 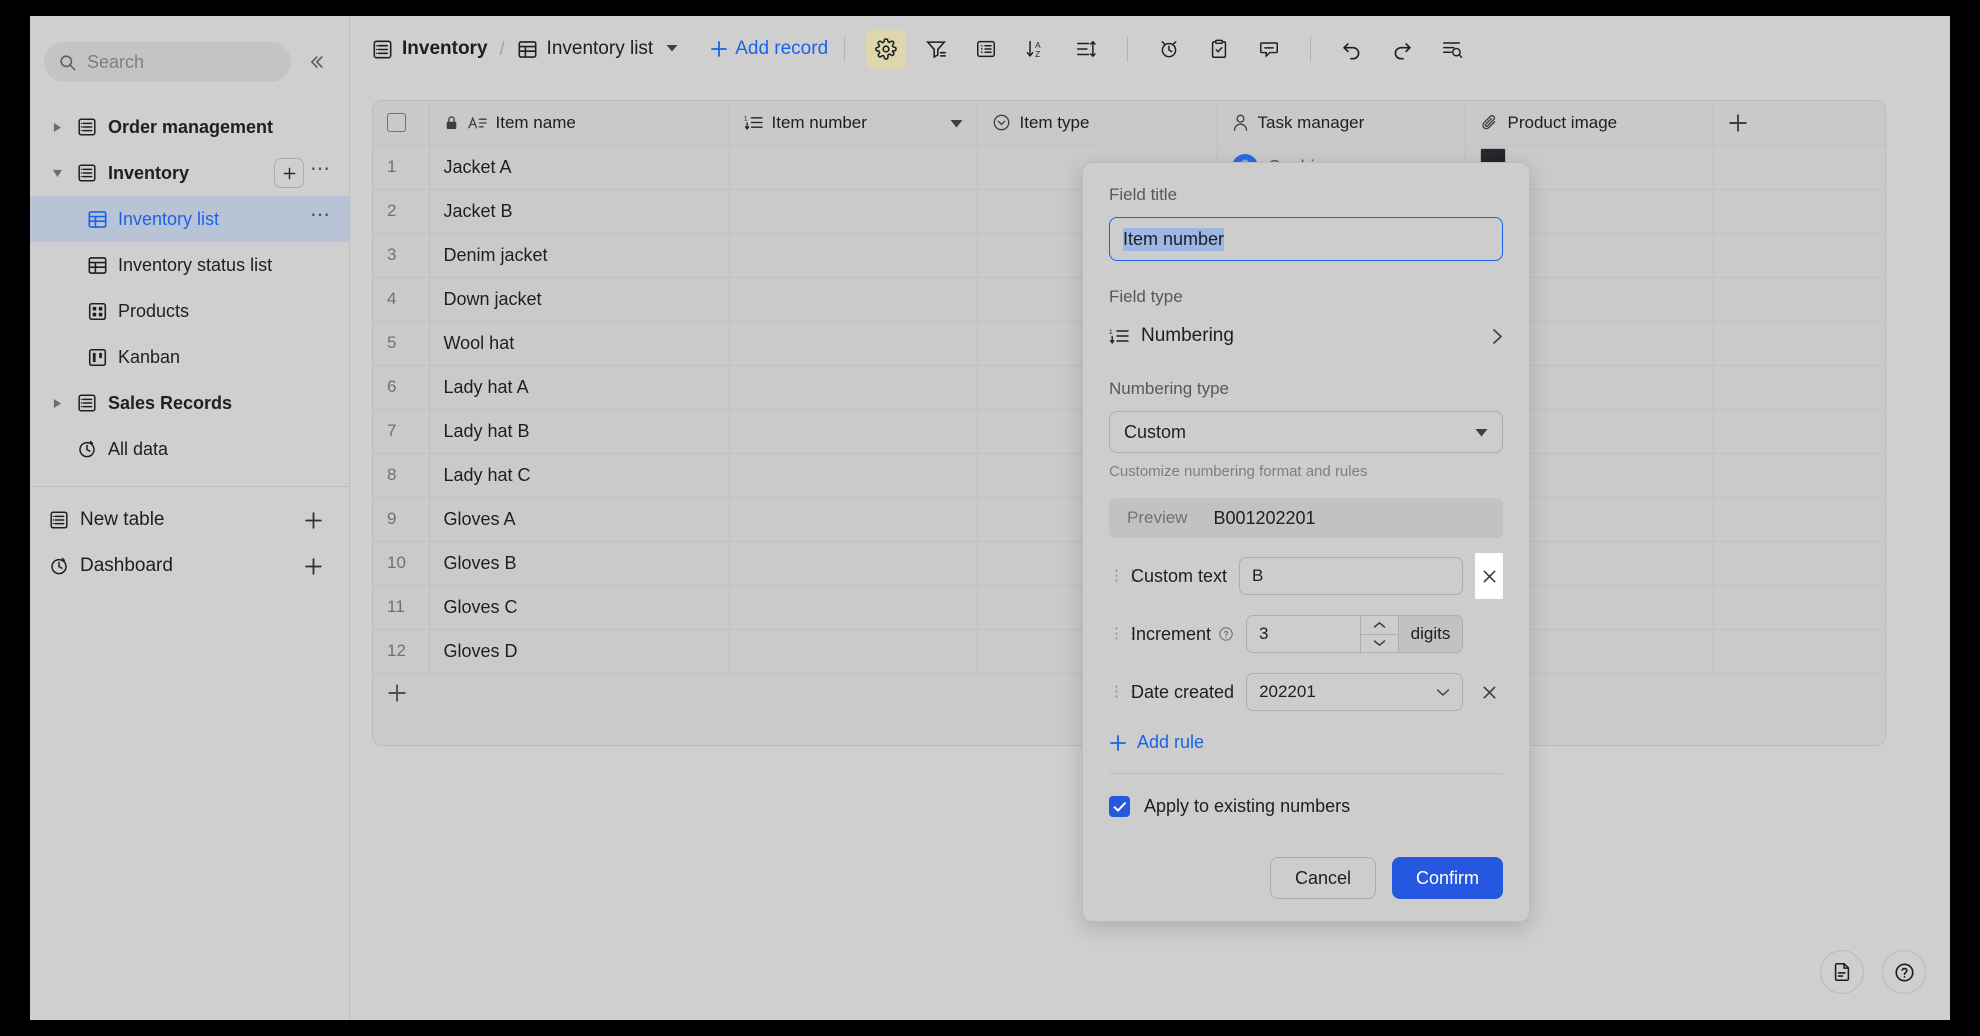 What do you see at coordinates (956, 123) in the screenshot?
I see `column-menu-caret-icon` at bounding box center [956, 123].